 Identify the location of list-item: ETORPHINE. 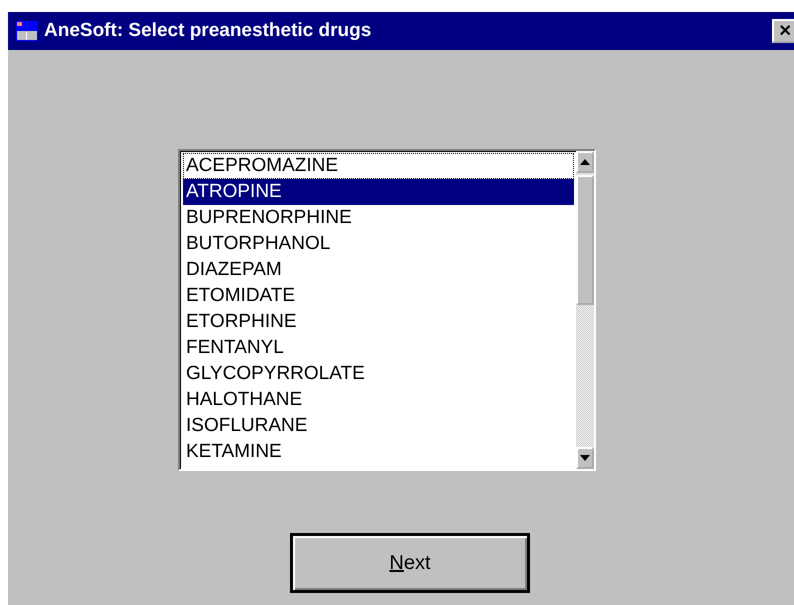
(378, 322).